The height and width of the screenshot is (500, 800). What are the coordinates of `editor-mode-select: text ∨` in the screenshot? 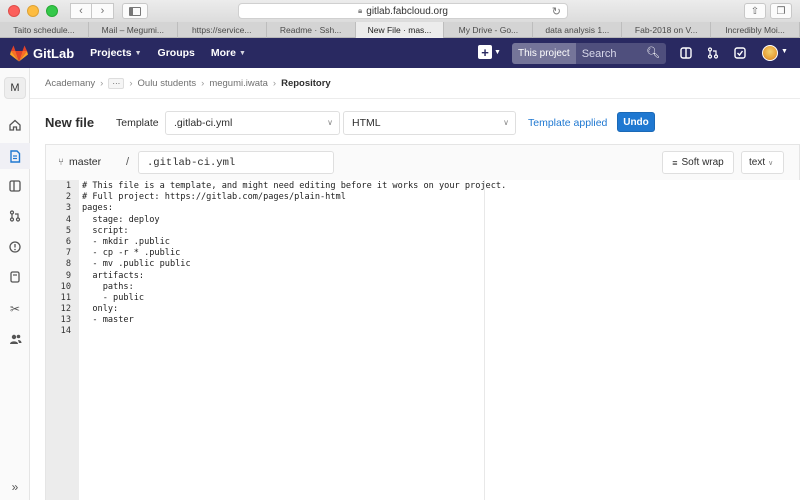 It's located at (762, 162).